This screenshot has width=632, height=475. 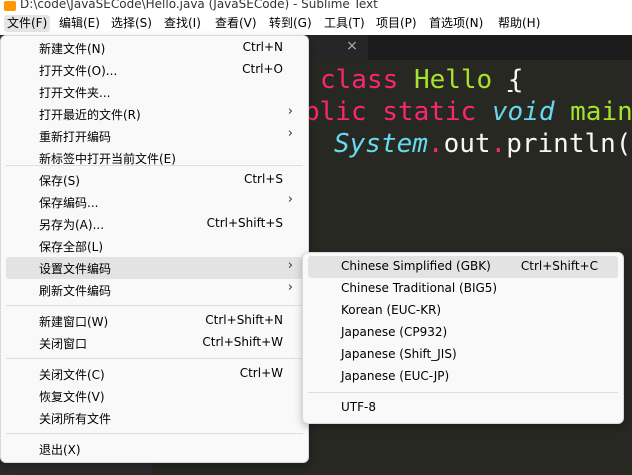 I want to click on sublime-app-icon, so click(x=10, y=6).